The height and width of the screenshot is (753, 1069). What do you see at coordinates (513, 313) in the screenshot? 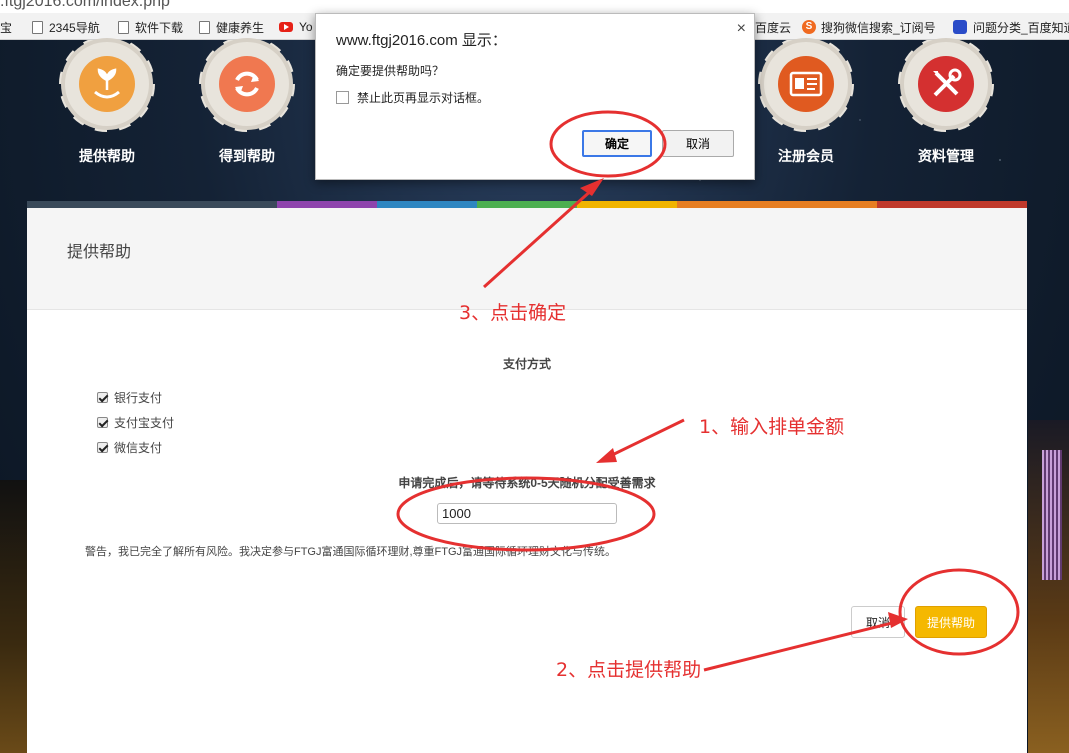
I see `annotation-step3: 3、点击确定` at bounding box center [513, 313].